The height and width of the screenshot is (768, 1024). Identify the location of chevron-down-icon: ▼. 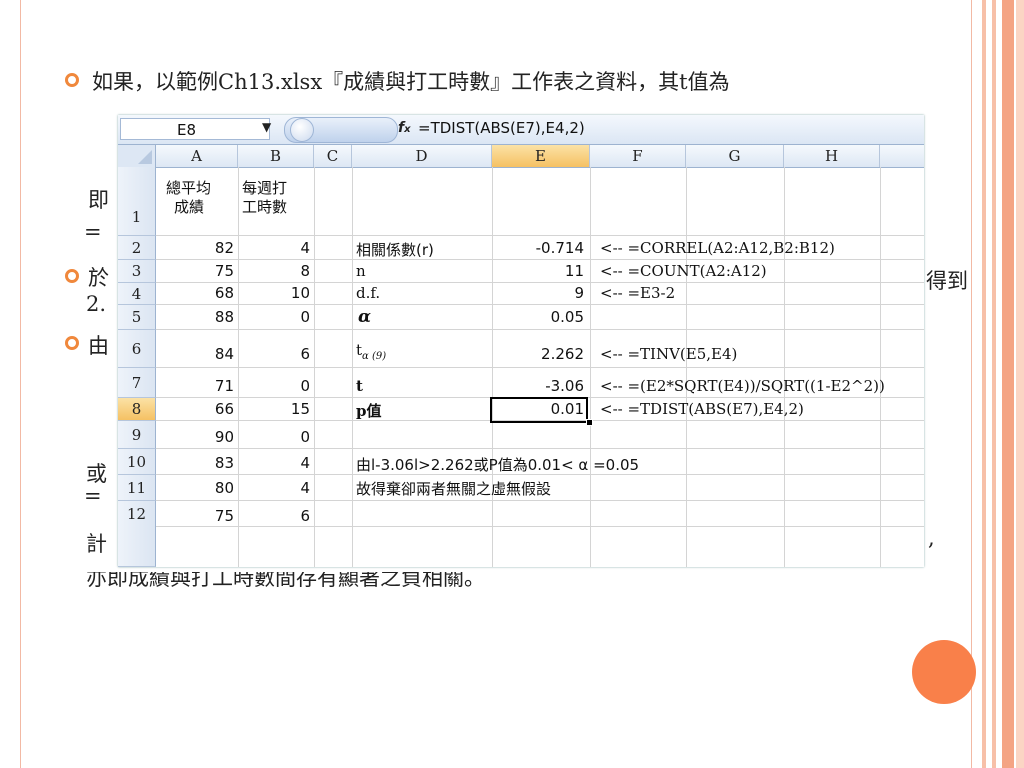
(266, 127).